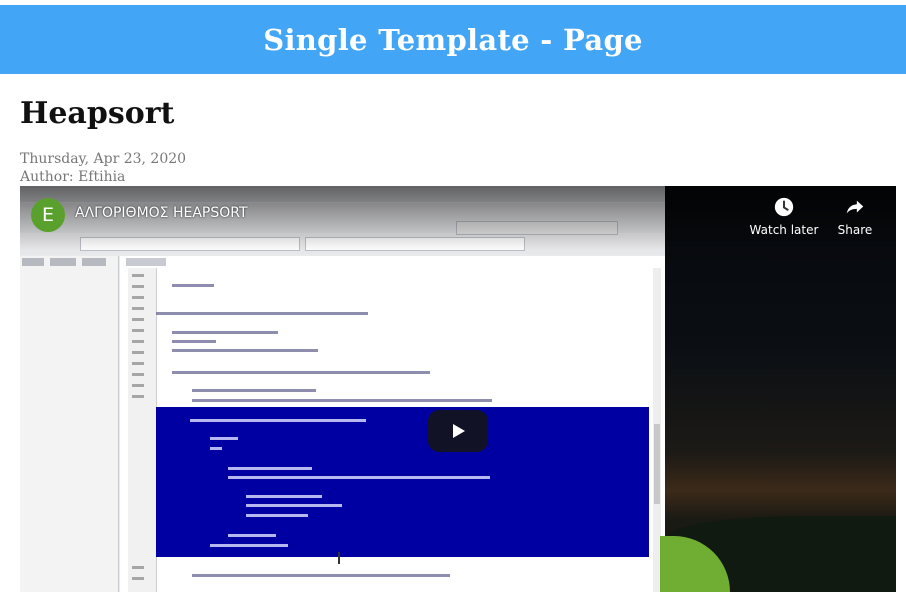 The height and width of the screenshot is (592, 906). I want to click on text-cursor-icon, so click(339, 558).